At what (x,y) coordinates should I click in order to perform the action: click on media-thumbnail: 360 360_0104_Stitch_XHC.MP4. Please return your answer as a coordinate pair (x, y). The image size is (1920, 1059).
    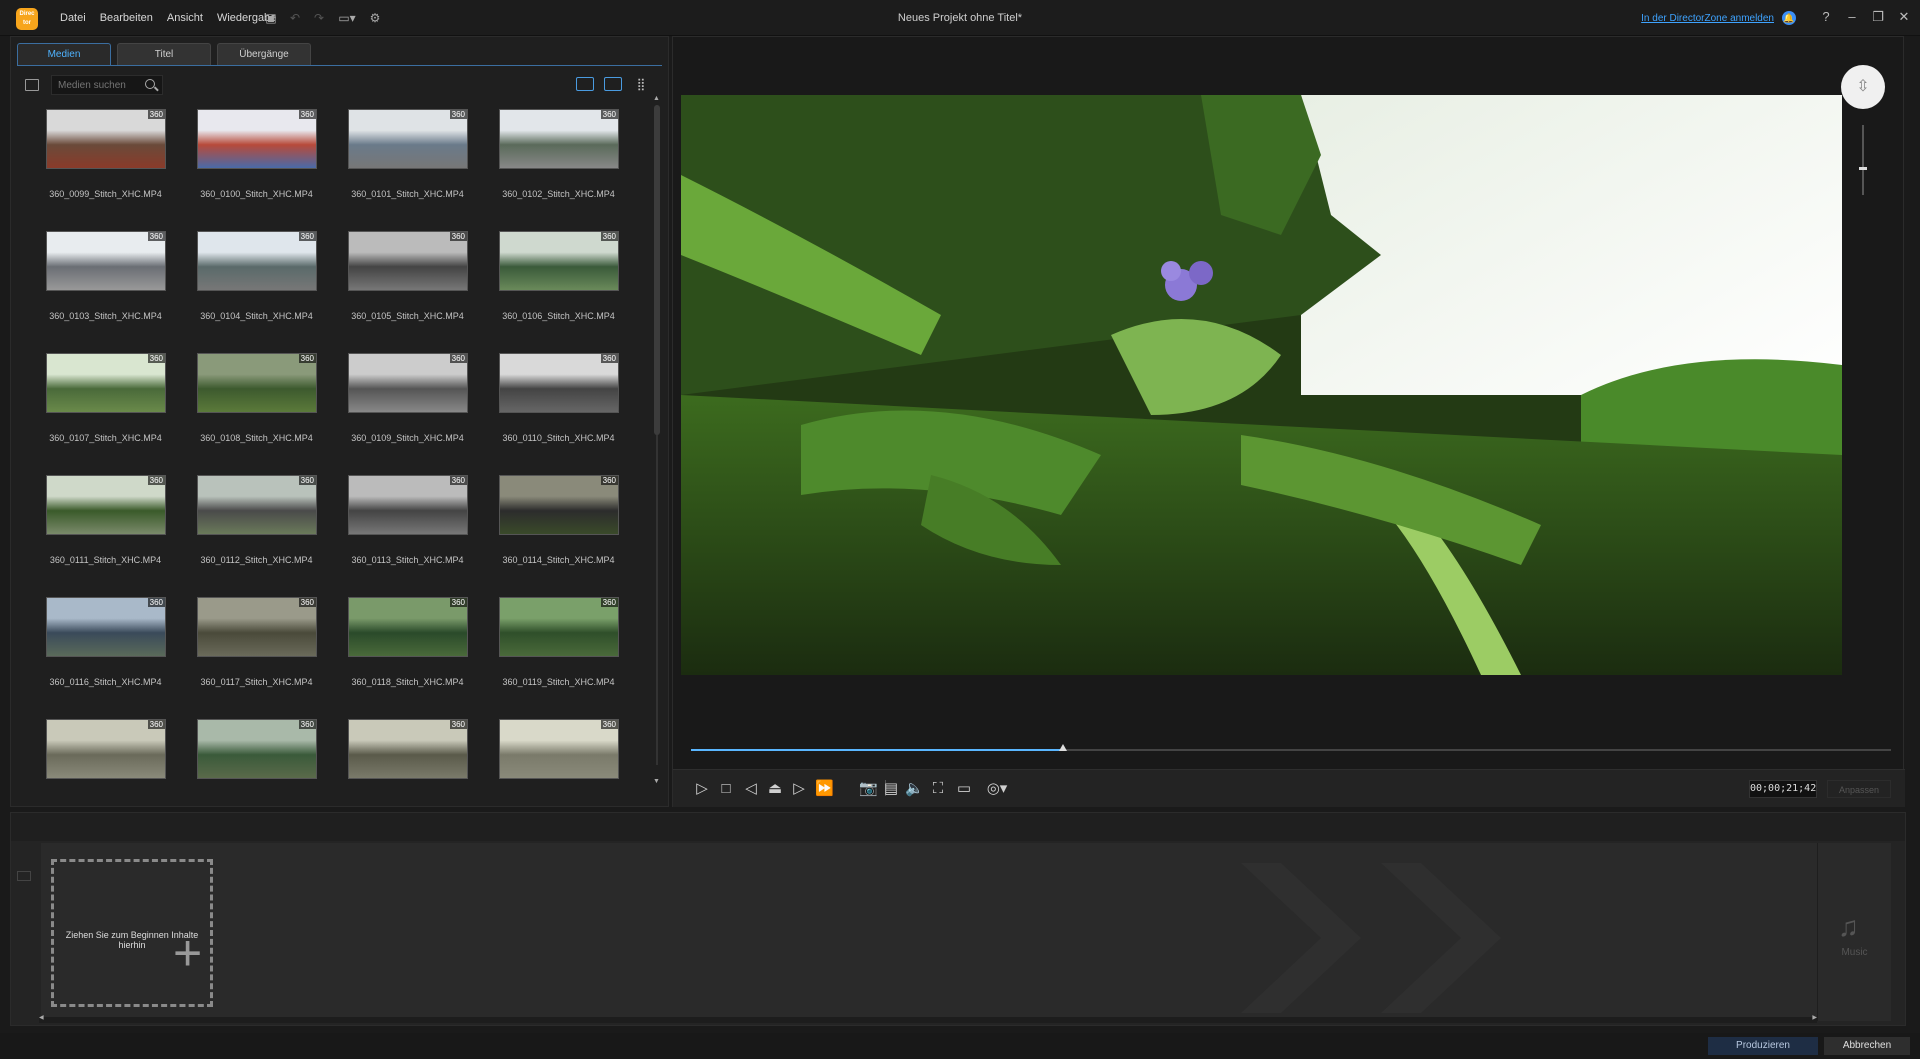
    Looking at the image, I should click on (259, 292).